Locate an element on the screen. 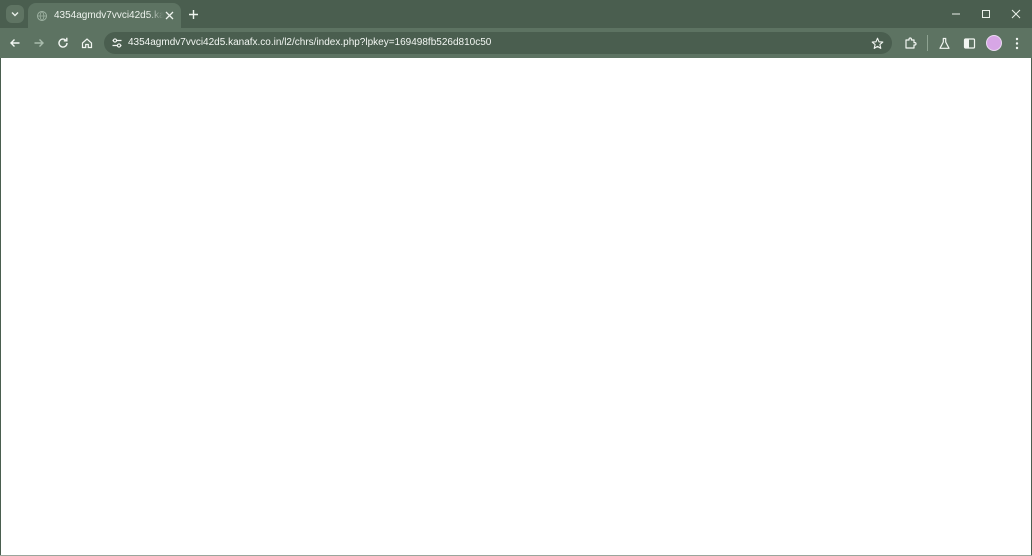  back-button is located at coordinates (15, 43).